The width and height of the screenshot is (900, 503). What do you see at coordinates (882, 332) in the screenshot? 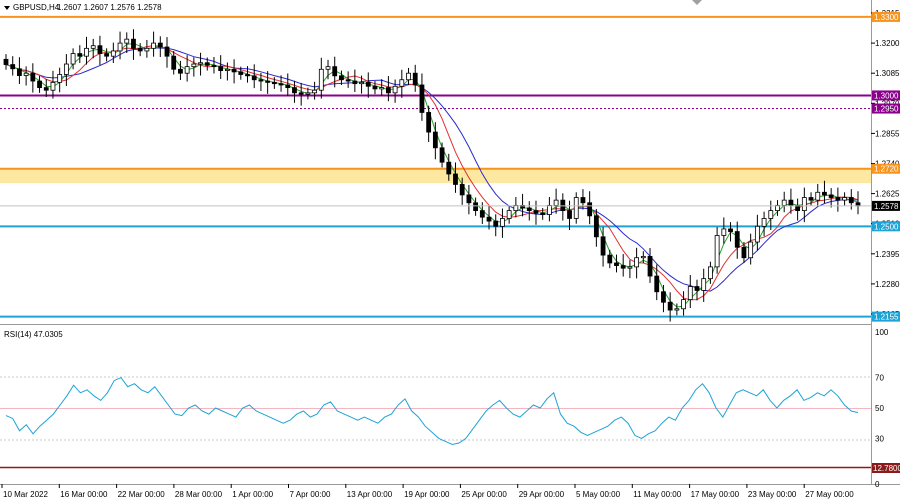
I see `rsi-tick-0: 100` at bounding box center [882, 332].